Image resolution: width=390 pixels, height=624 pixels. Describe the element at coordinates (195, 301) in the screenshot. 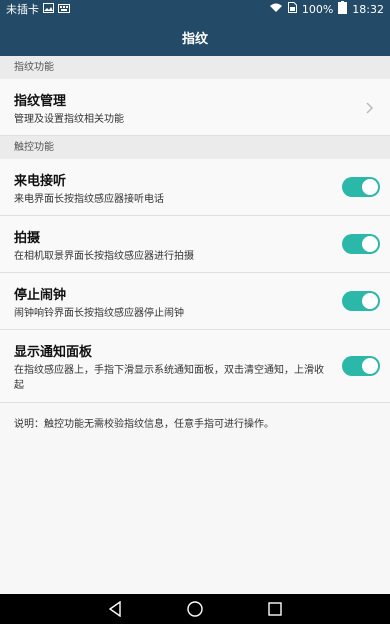

I see `stop-alarm-item: 停止闹钟 闹钟响铃界面长按指纹感应器停止闹钟` at that location.